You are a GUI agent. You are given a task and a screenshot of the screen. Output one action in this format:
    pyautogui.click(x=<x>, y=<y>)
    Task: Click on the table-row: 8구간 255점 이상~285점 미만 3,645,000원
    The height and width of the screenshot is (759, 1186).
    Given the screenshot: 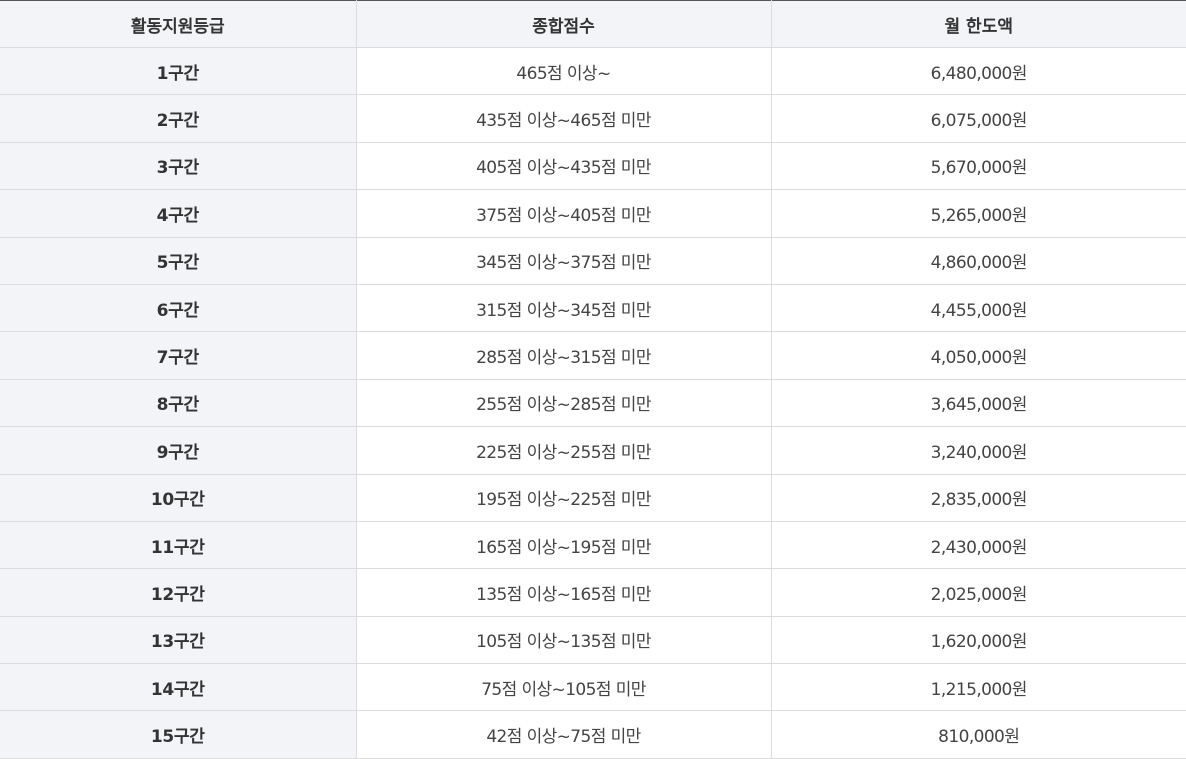 What is the action you would take?
    pyautogui.click(x=593, y=403)
    